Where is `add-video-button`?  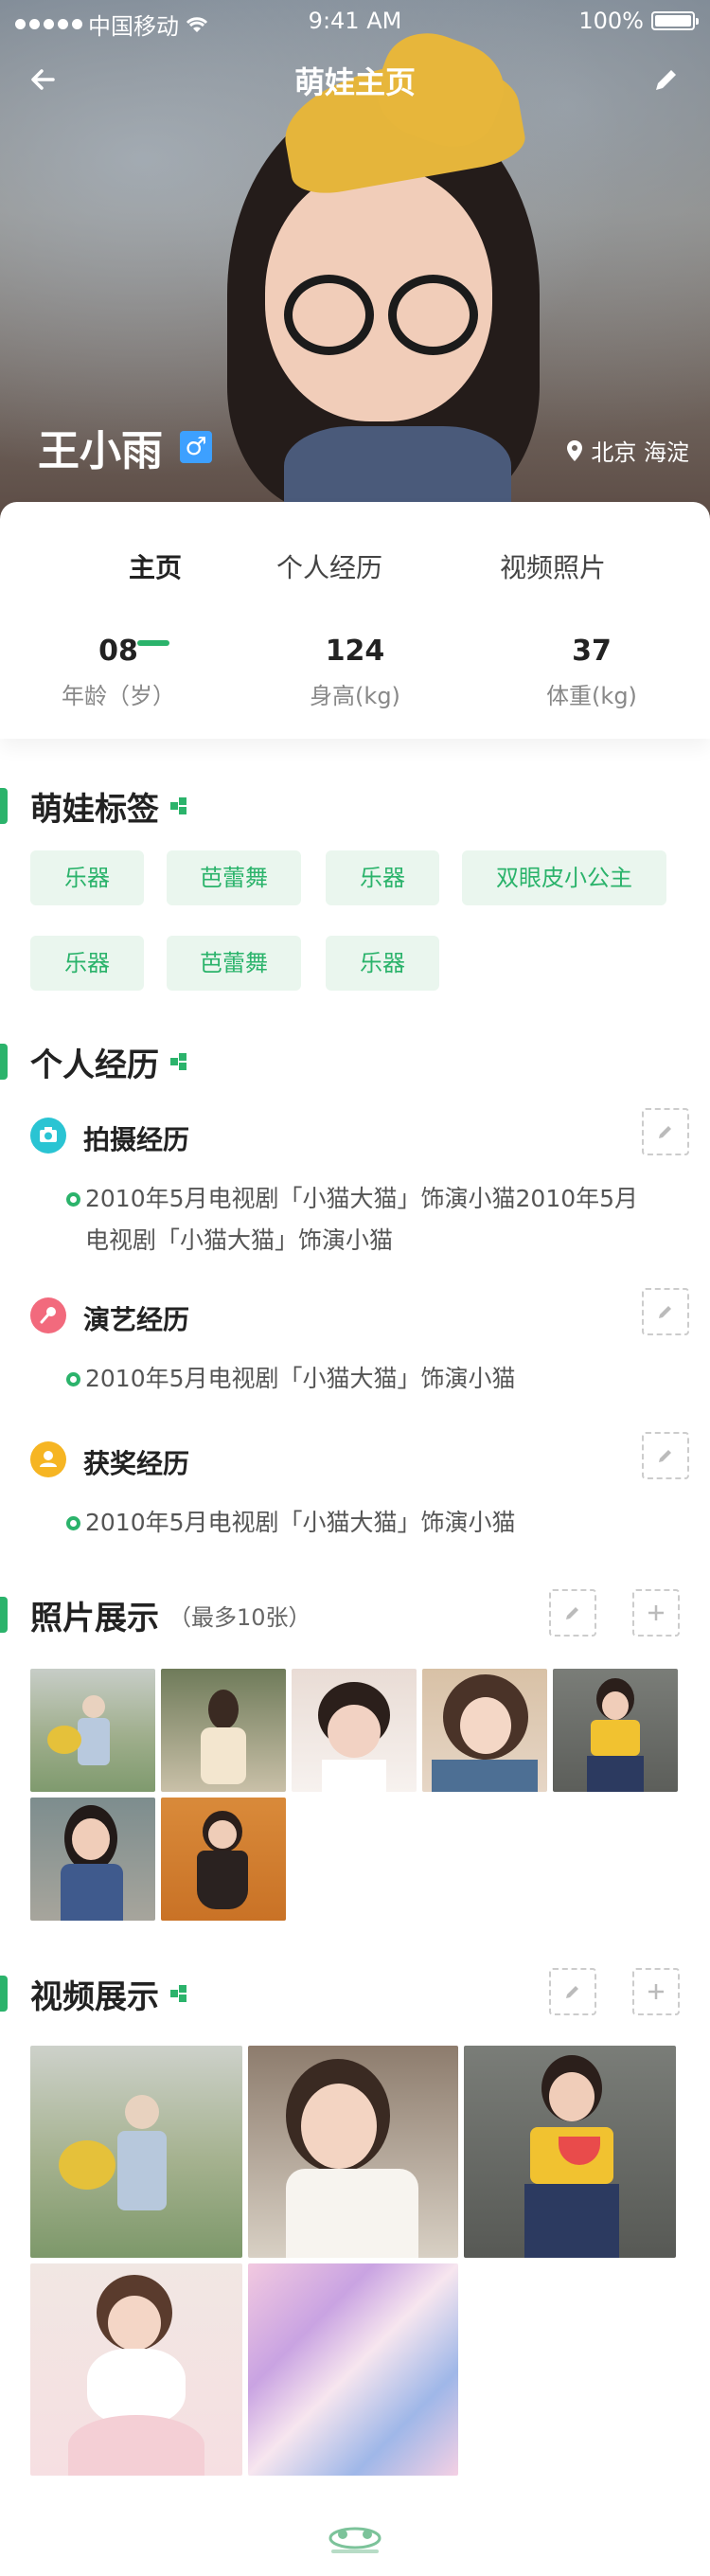
add-video-button is located at coordinates (656, 1991).